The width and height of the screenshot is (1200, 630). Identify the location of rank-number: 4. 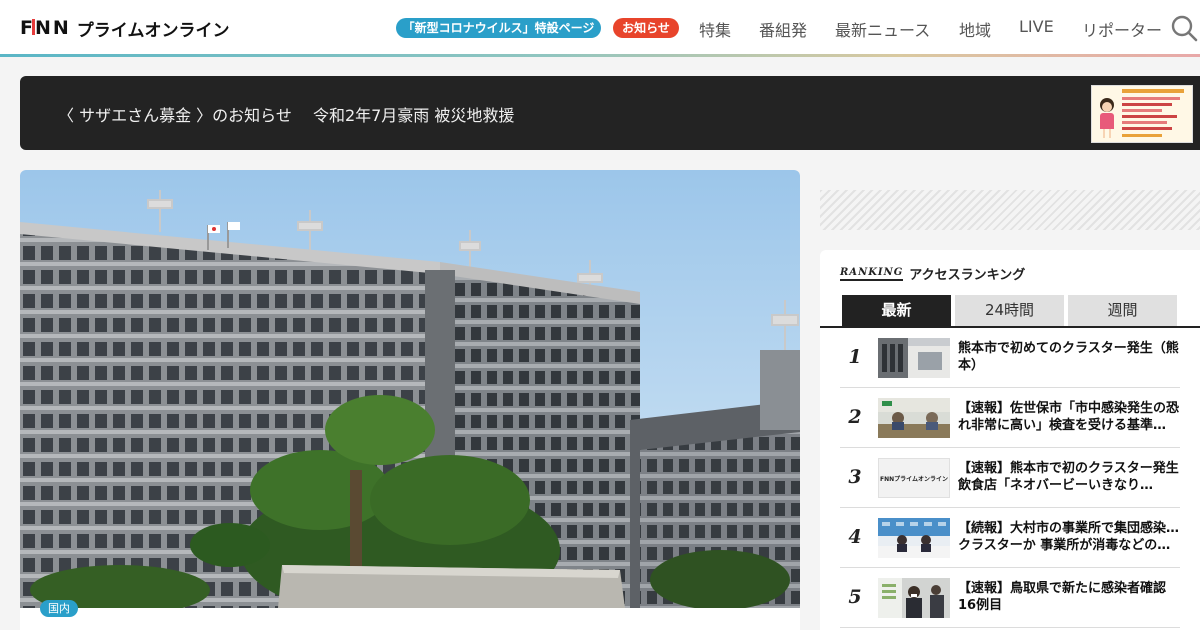
(855, 537).